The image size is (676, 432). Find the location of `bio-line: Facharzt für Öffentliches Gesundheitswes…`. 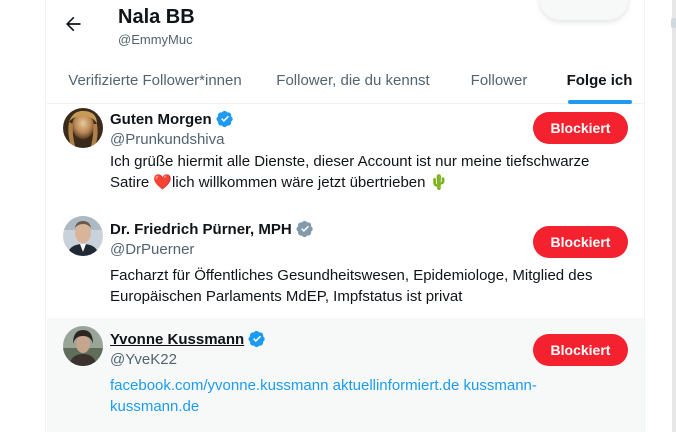

bio-line: Facharzt für Öffentliches Gesundheitswes… is located at coordinates (351, 275).